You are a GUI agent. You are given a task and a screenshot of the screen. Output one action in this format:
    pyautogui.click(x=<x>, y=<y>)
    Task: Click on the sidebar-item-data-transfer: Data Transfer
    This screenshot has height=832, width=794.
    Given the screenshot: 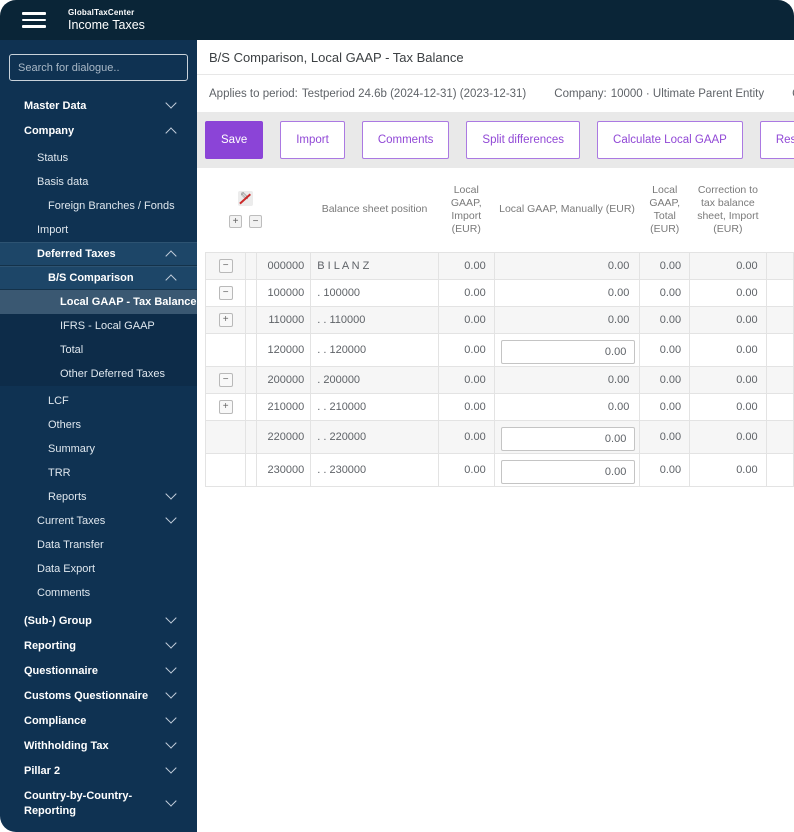 What is the action you would take?
    pyautogui.click(x=98, y=545)
    